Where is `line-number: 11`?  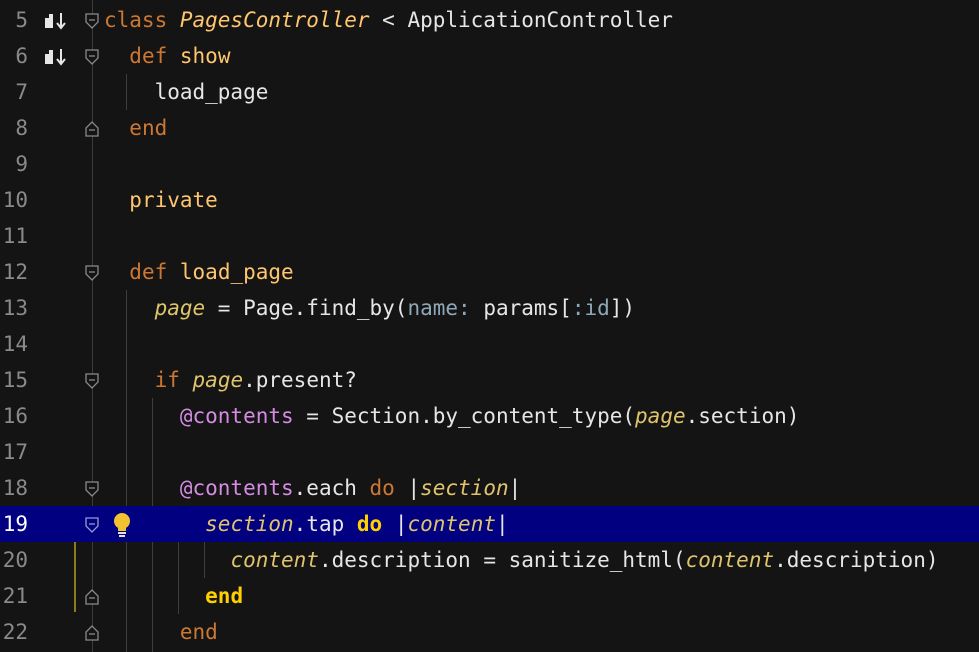
line-number: 11 is located at coordinates (14, 236).